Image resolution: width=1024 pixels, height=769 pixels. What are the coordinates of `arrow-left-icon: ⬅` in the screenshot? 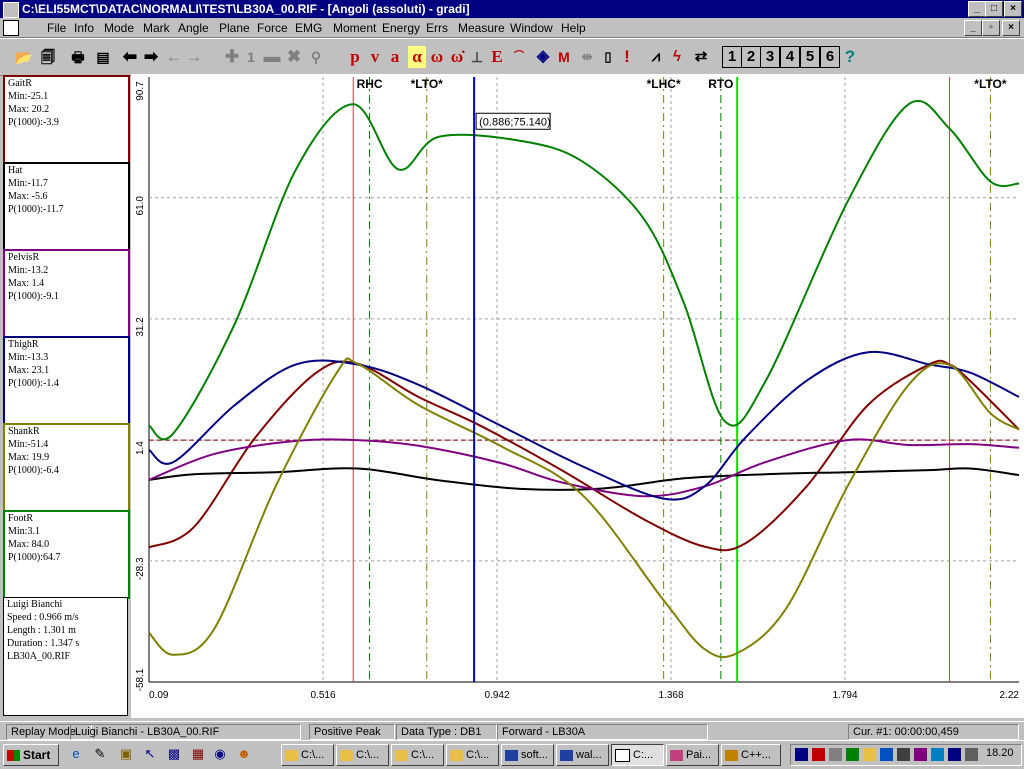 It's located at (130, 57).